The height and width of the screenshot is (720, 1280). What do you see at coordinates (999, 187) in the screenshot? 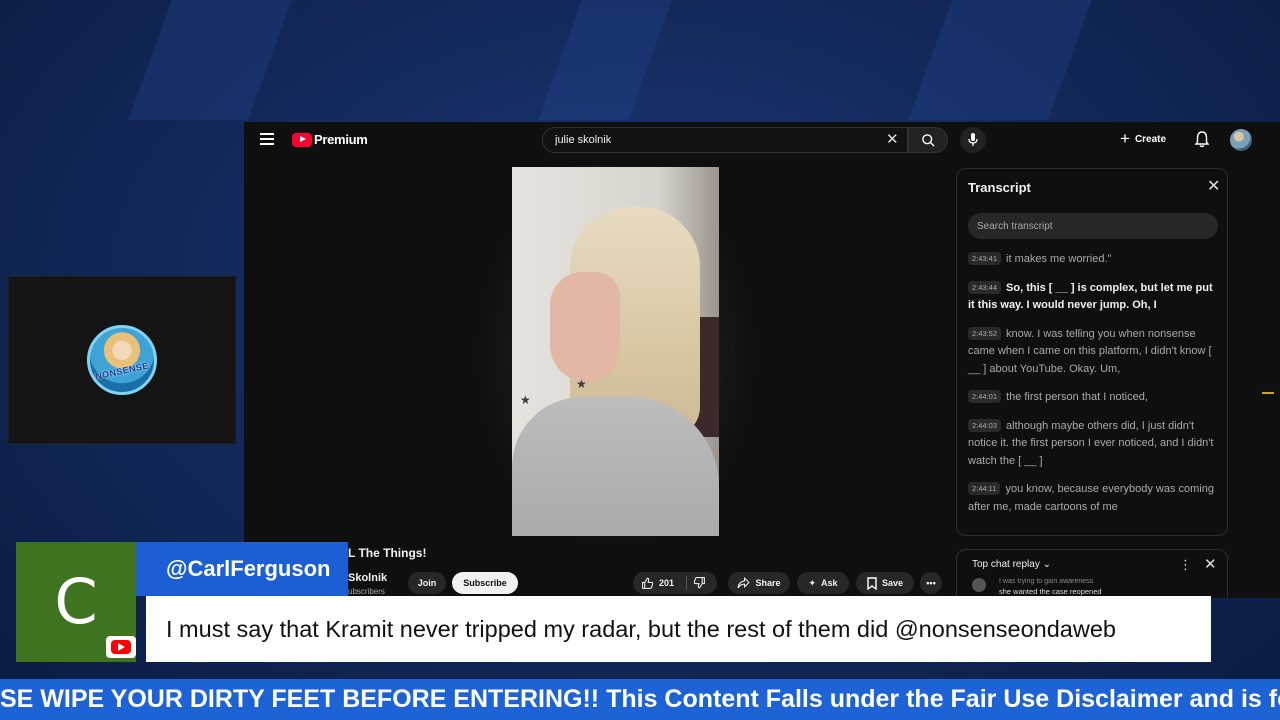
I see `transcript-title: Transcript` at bounding box center [999, 187].